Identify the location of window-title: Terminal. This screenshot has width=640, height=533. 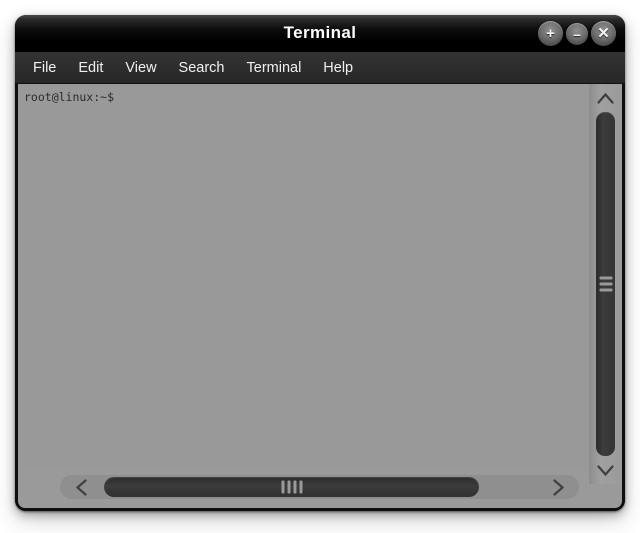
(320, 32).